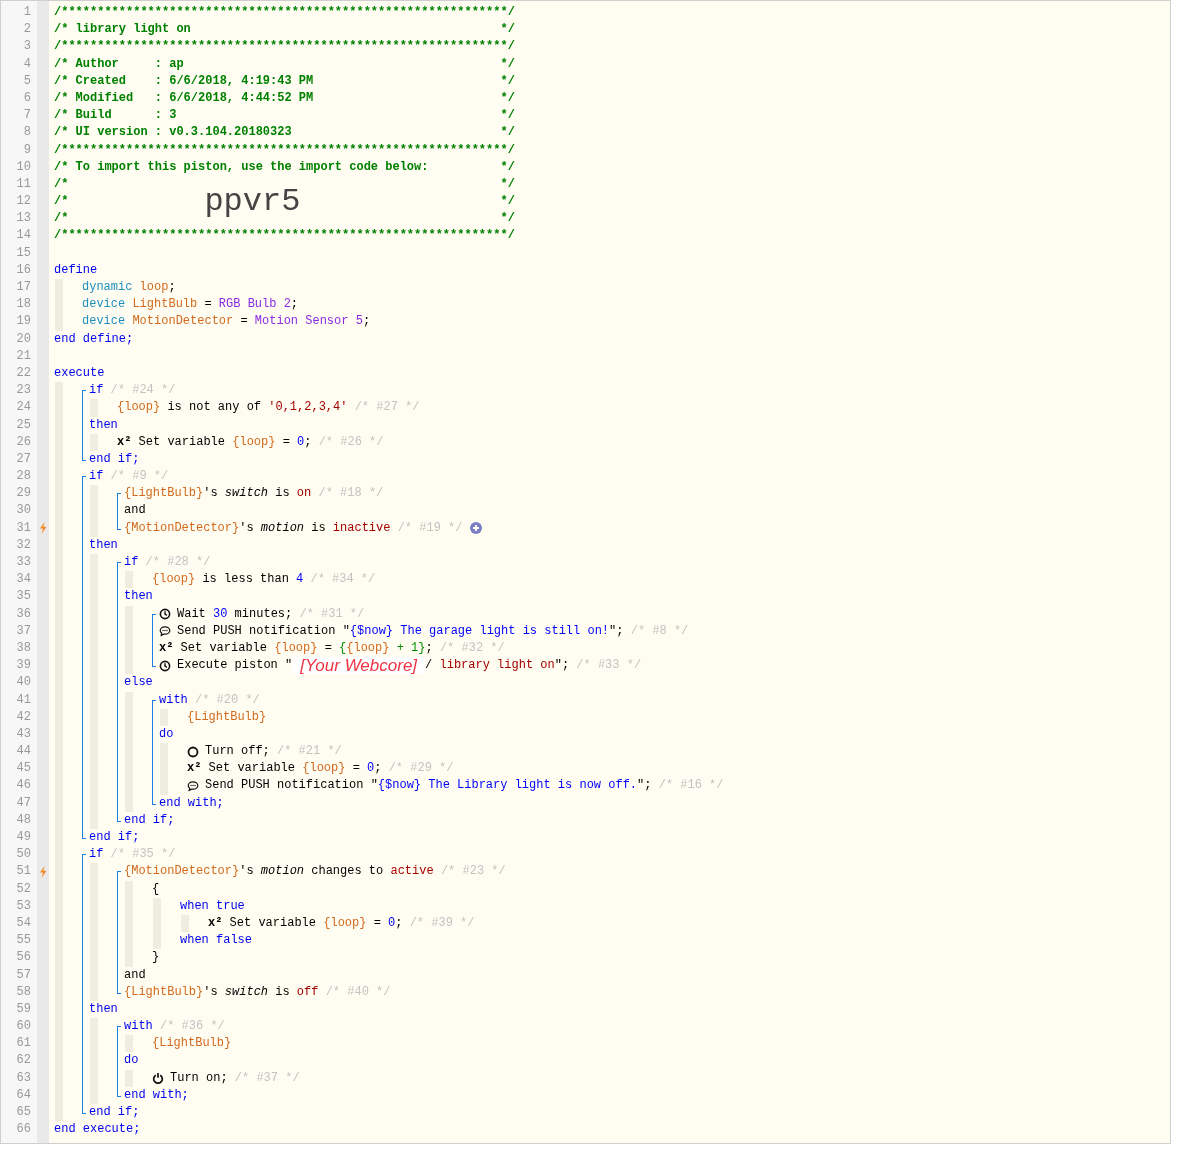 The height and width of the screenshot is (1152, 1178). I want to click on line-number: 34, so click(23, 580).